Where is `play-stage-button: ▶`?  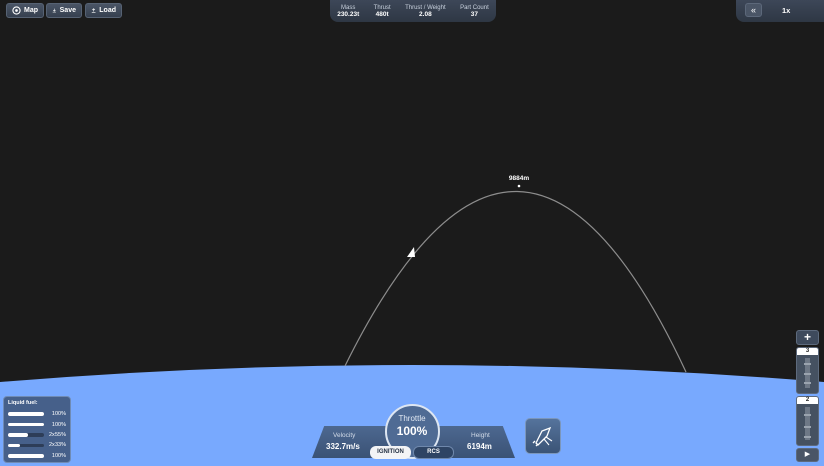 play-stage-button: ▶ is located at coordinates (807, 455).